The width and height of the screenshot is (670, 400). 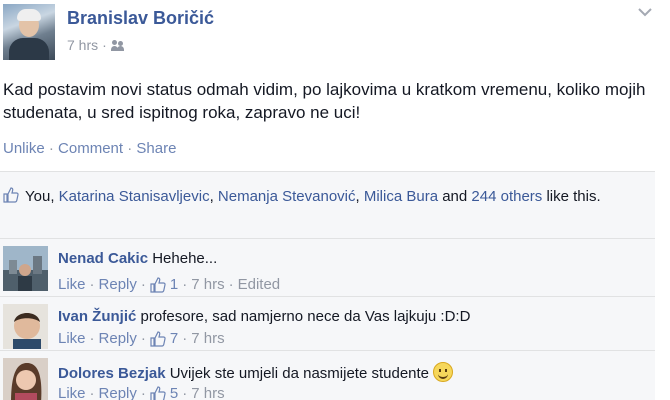 I want to click on likes-tail: like this., so click(x=573, y=196).